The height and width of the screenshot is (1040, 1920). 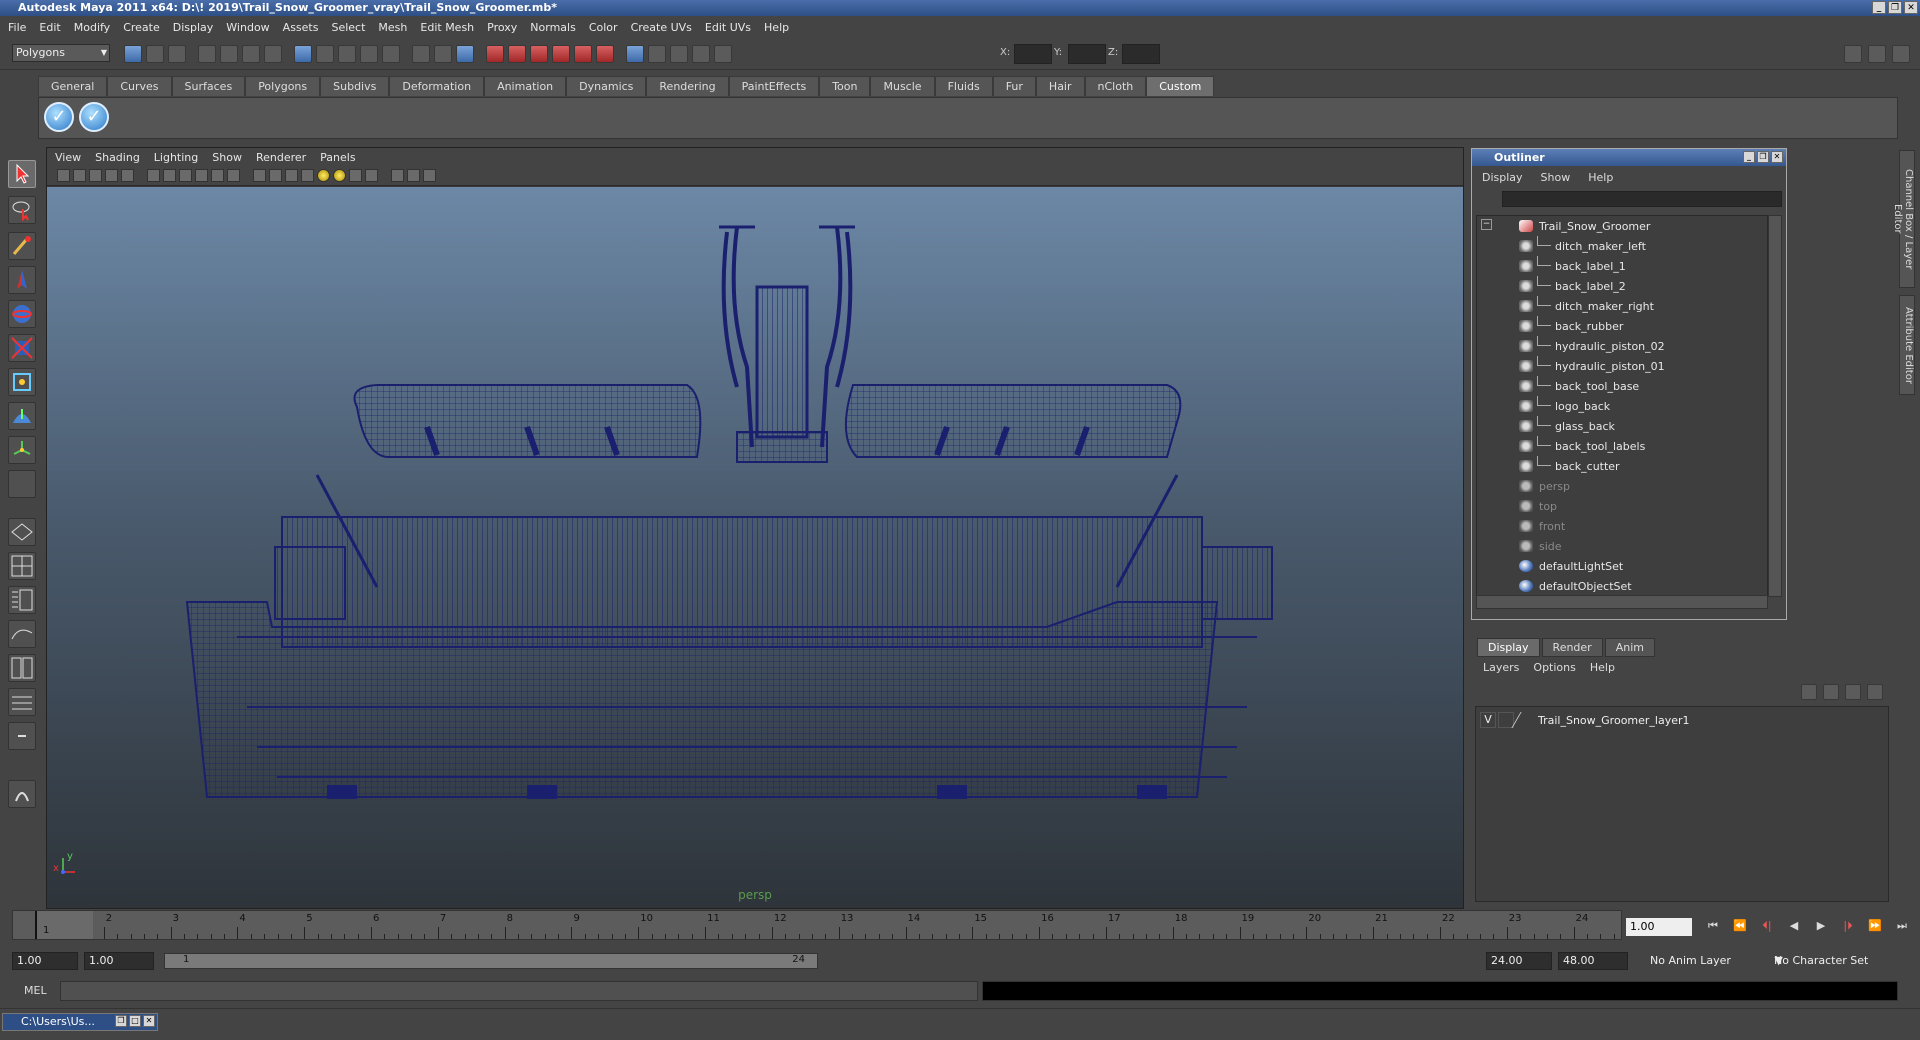 I want to click on new-layer-icon, so click(x=1809, y=692).